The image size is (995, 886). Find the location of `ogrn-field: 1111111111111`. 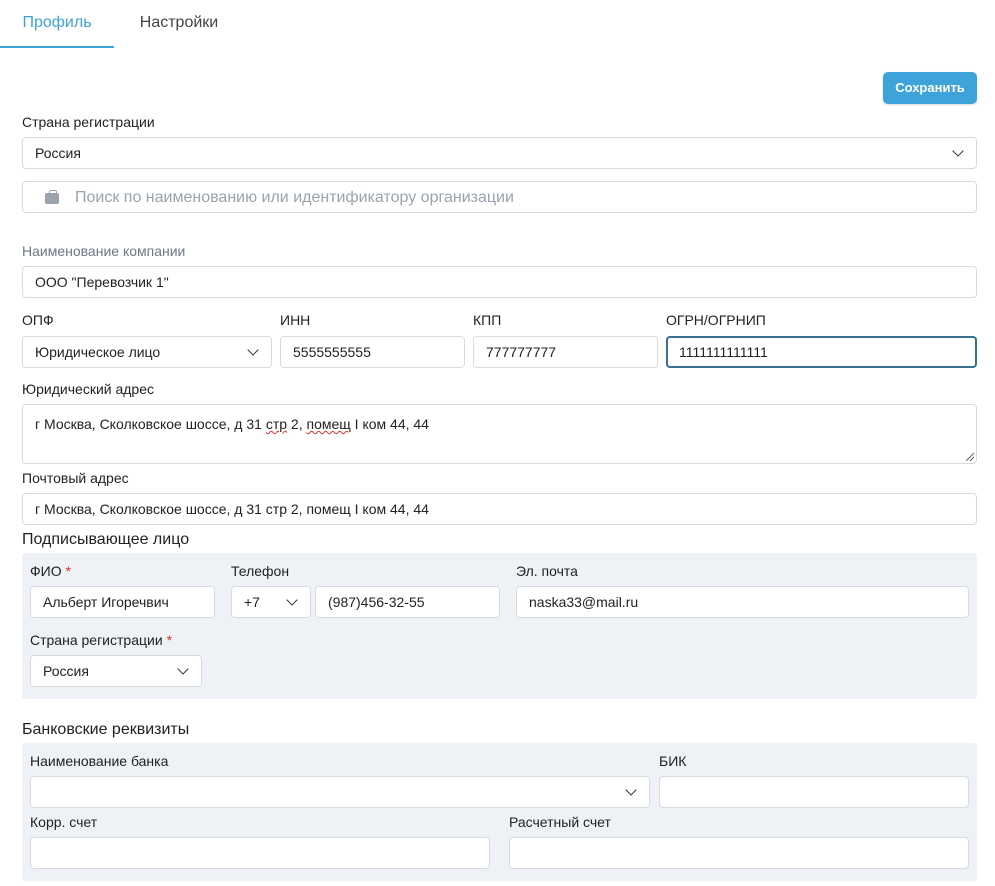

ogrn-field: 1111111111111 is located at coordinates (821, 352).